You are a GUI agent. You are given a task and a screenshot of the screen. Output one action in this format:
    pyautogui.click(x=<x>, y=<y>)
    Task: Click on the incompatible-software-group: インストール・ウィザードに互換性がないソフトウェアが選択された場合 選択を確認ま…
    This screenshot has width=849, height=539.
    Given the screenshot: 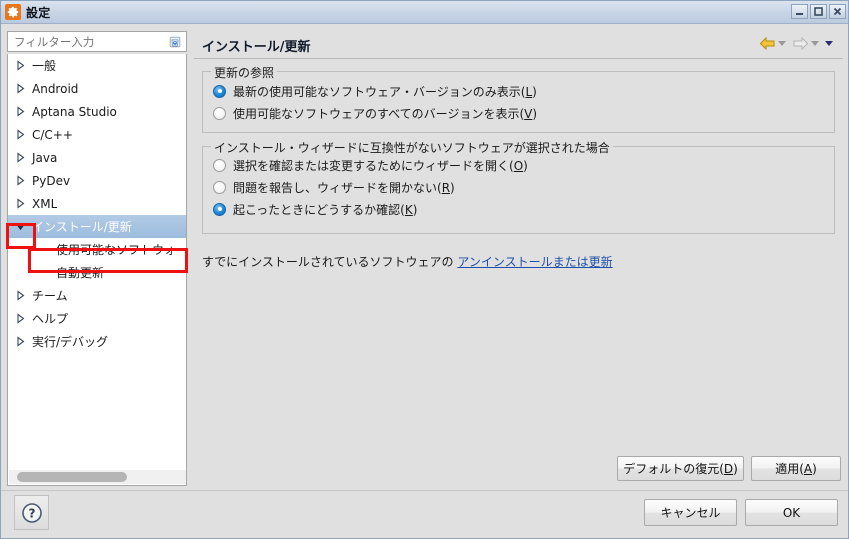 What is the action you would take?
    pyautogui.click(x=518, y=186)
    